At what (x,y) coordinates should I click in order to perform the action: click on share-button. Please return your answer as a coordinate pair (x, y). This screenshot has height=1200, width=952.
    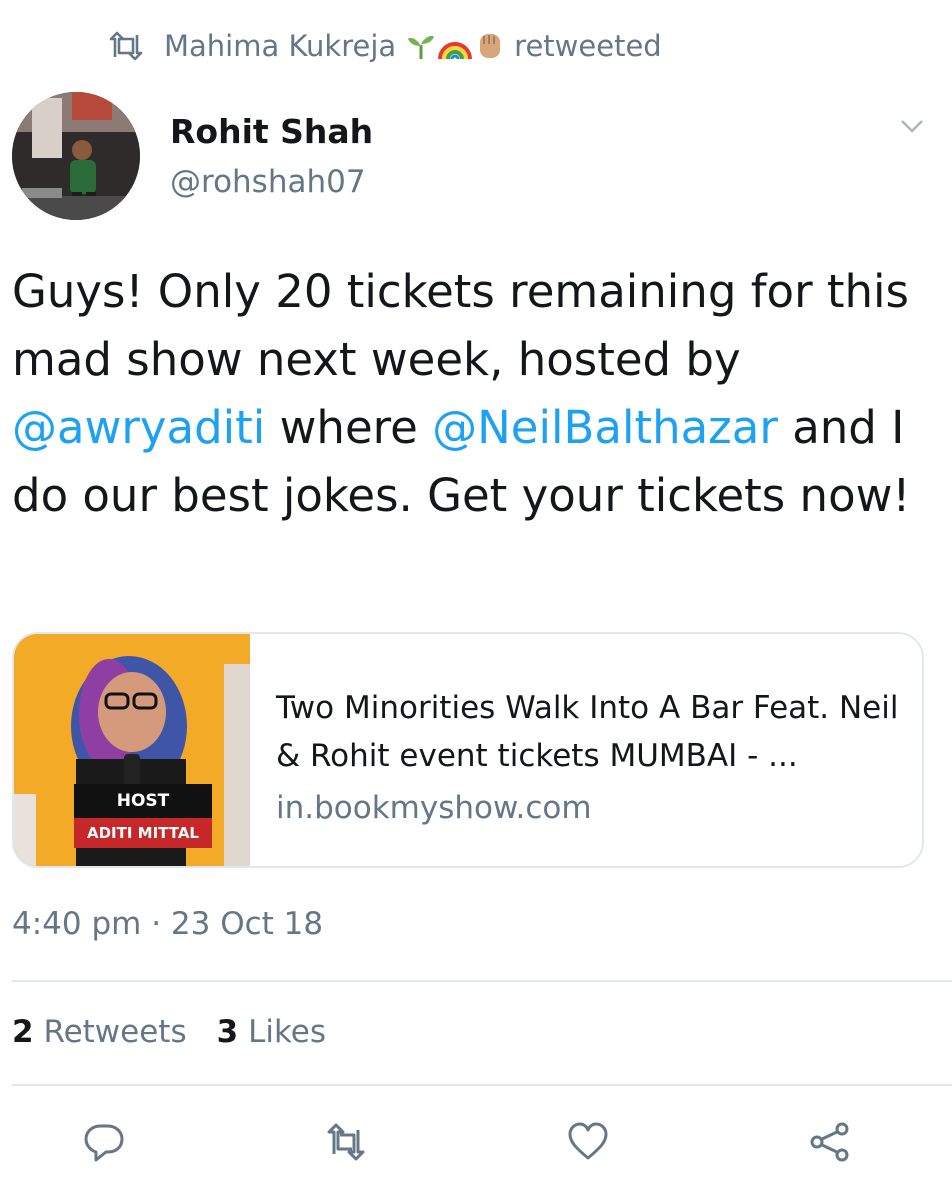
    Looking at the image, I should click on (830, 1142).